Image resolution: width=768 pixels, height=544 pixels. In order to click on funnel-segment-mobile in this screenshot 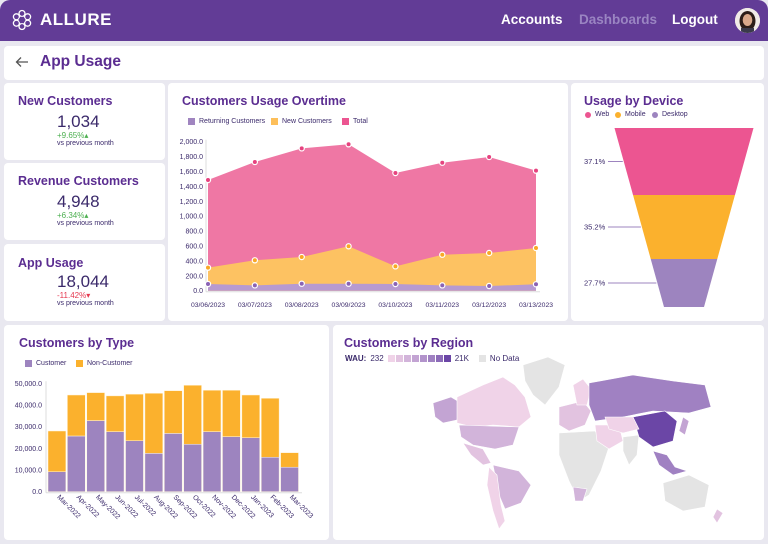, I will do `click(684, 227)`.